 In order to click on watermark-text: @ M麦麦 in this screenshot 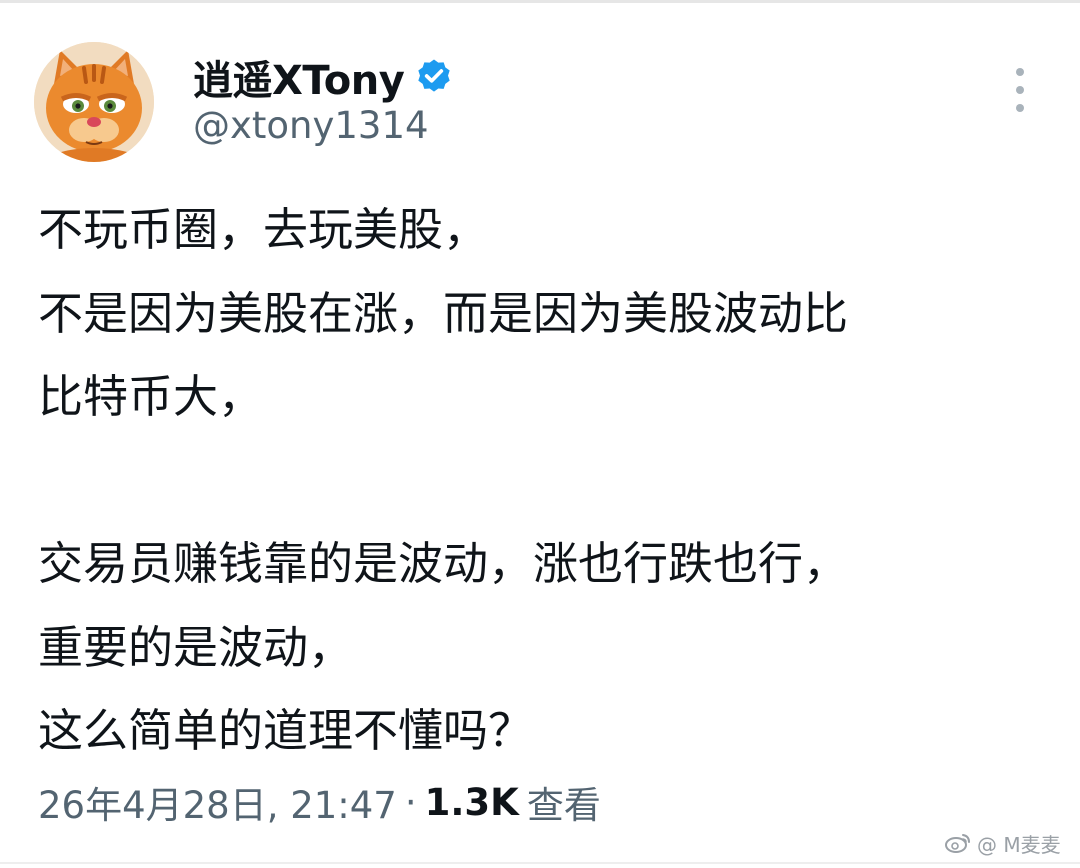, I will do `click(1019, 844)`.